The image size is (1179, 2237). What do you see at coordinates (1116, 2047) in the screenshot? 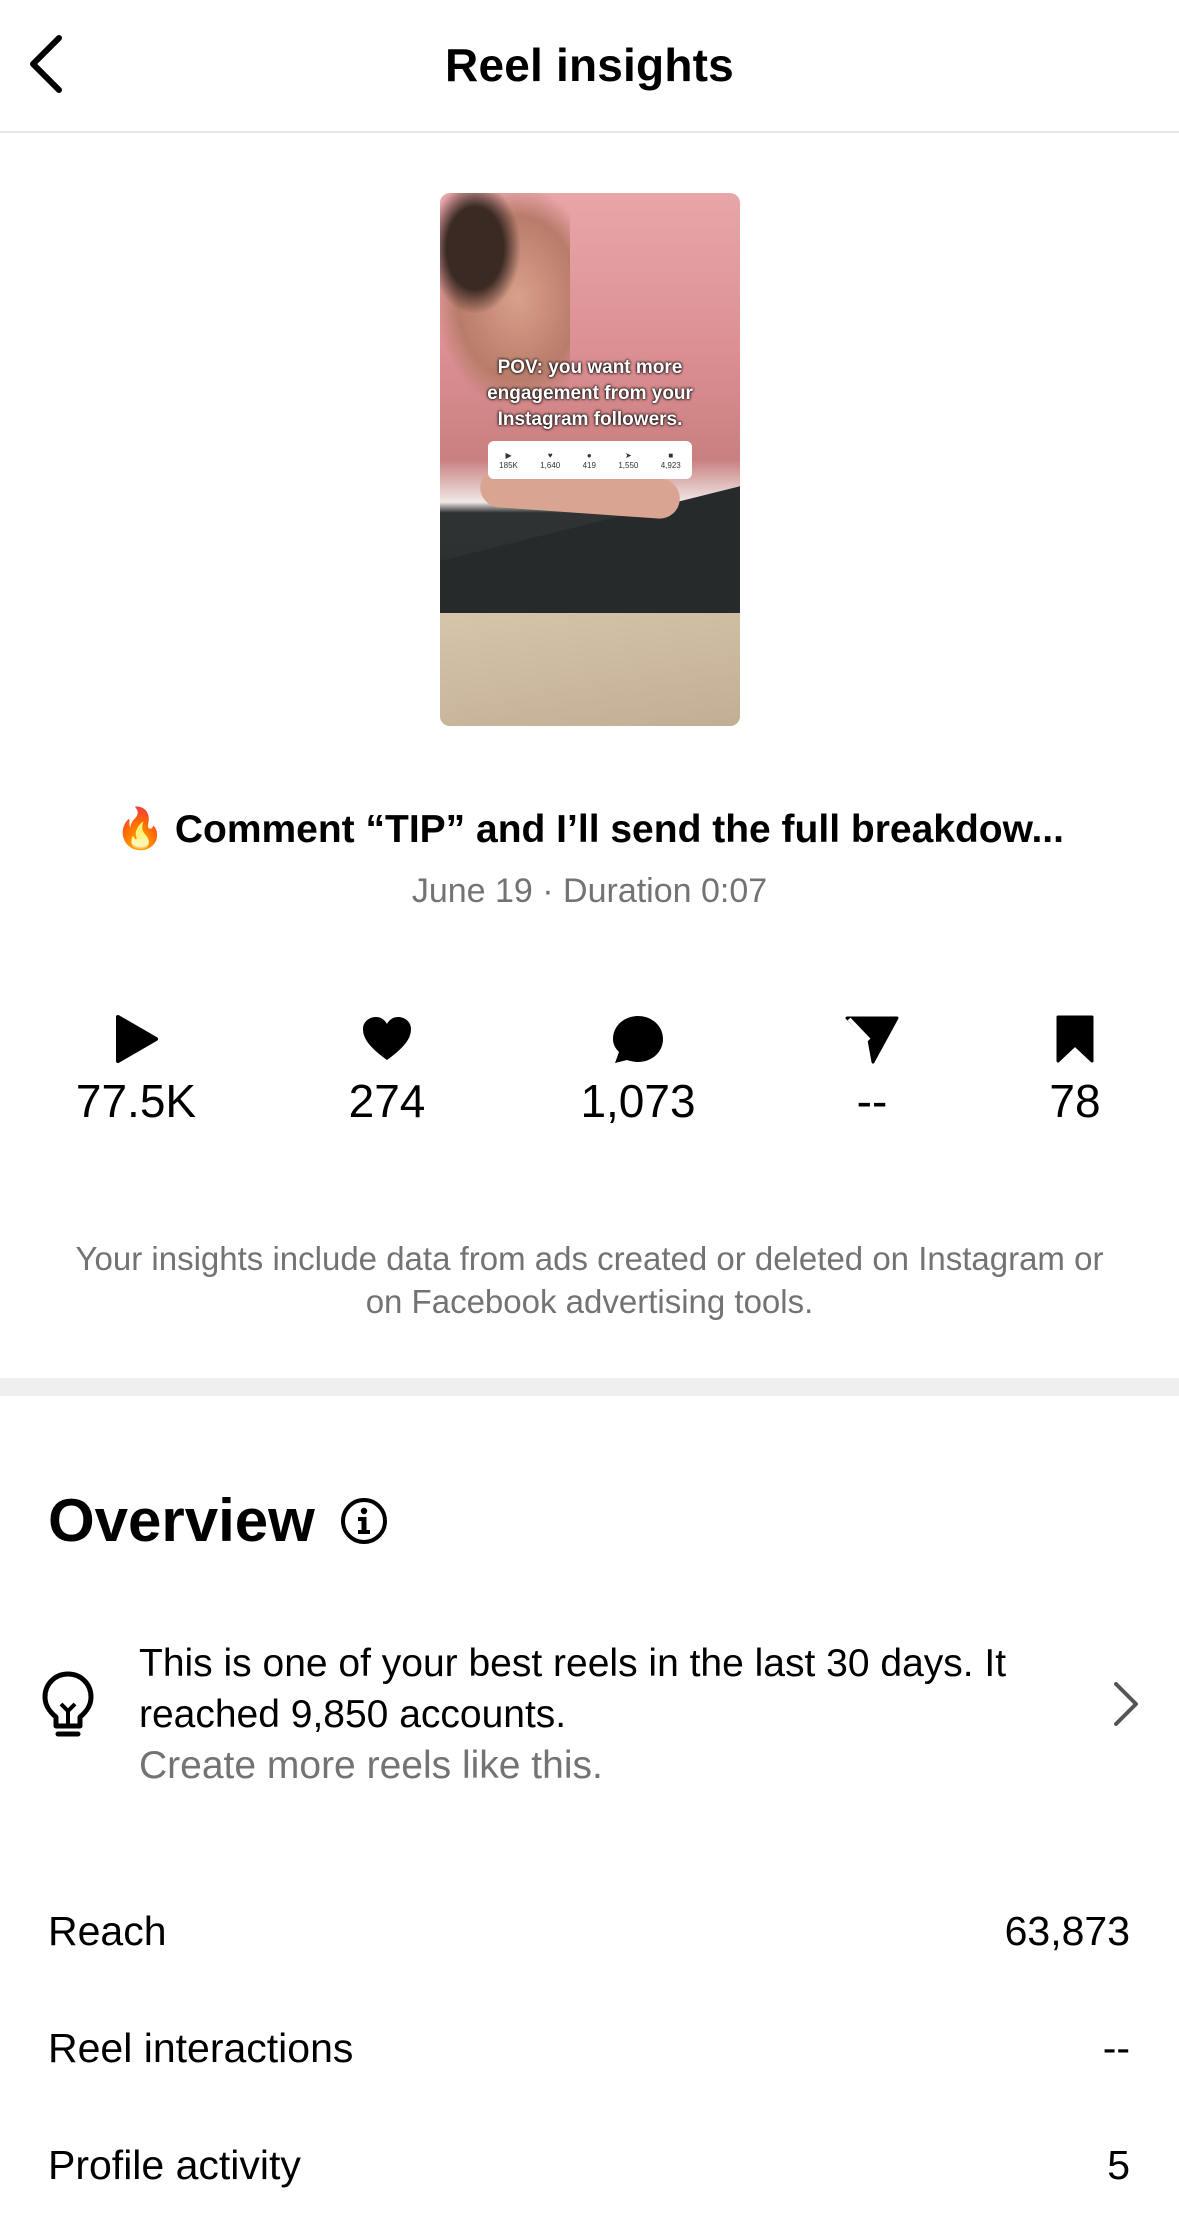
I see `metric-value: --` at bounding box center [1116, 2047].